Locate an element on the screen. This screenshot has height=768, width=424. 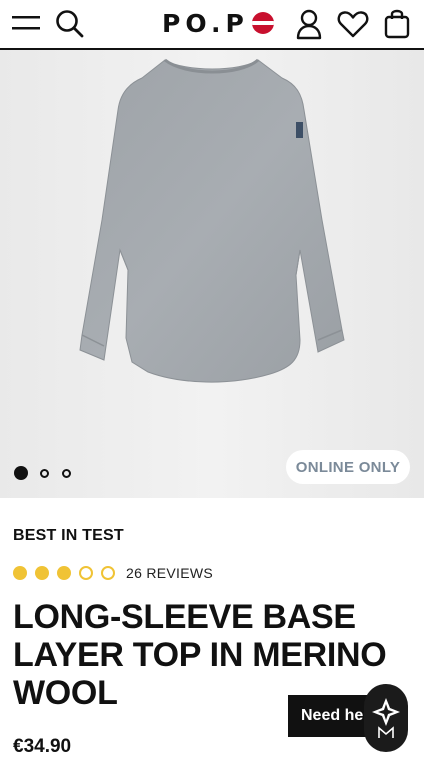
bag-icon is located at coordinates (397, 23).